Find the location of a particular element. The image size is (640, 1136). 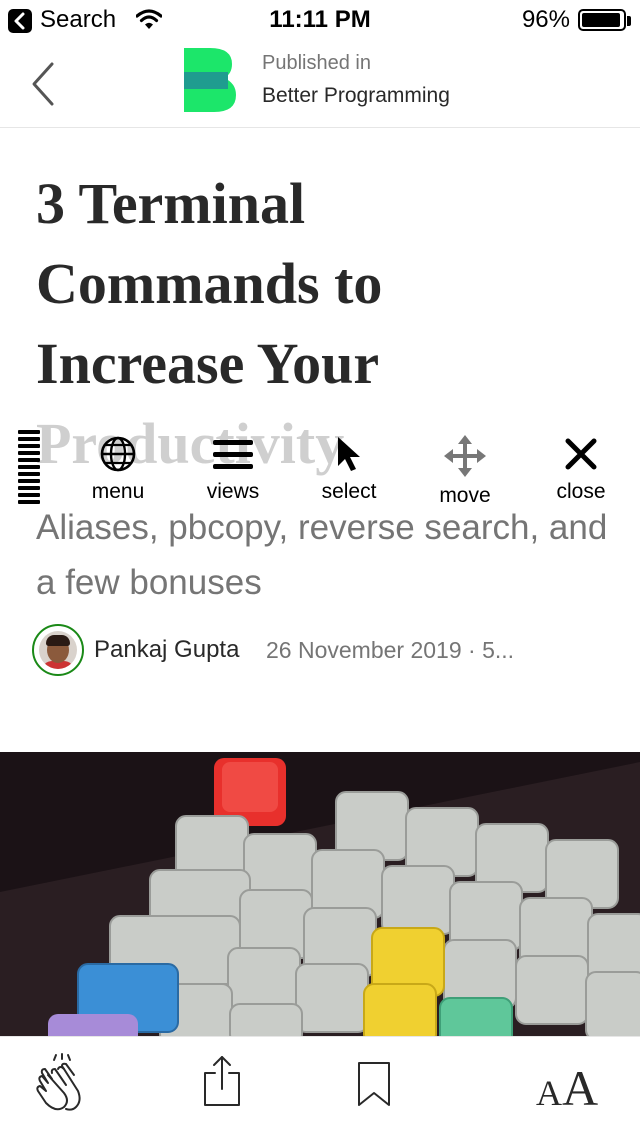

publication-logo is located at coordinates (210, 80).